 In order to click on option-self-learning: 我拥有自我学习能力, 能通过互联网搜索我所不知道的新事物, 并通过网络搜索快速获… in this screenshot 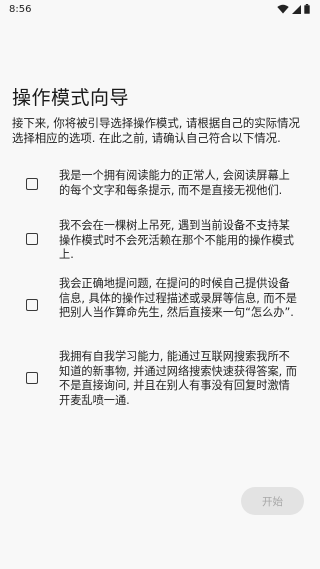, I will do `click(166, 379)`.